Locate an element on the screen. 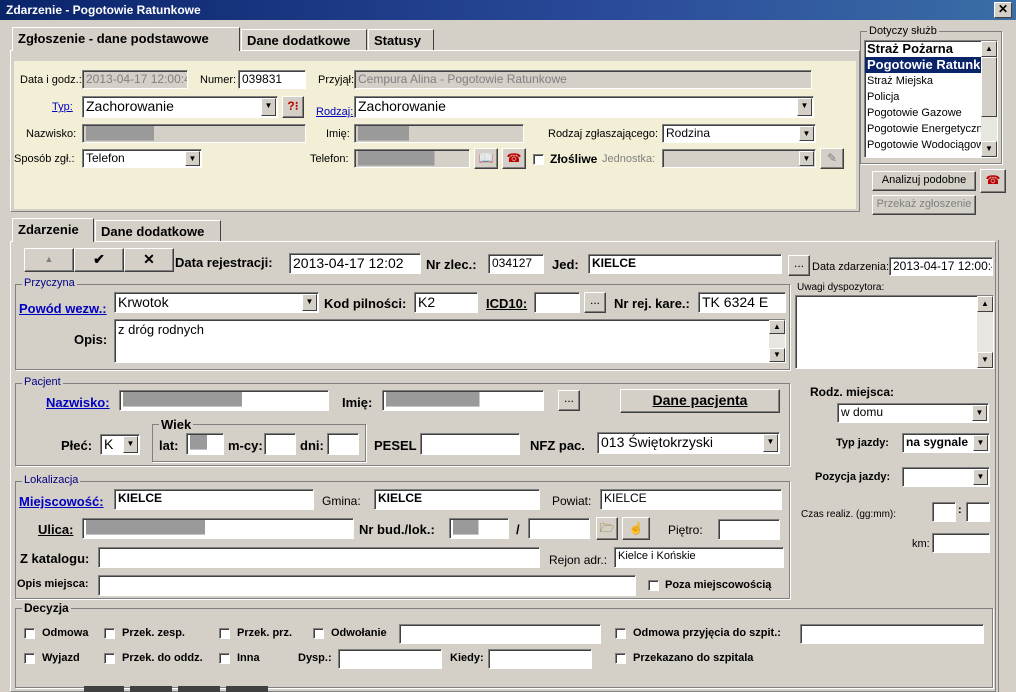  poza-checkbox is located at coordinates (653, 585).